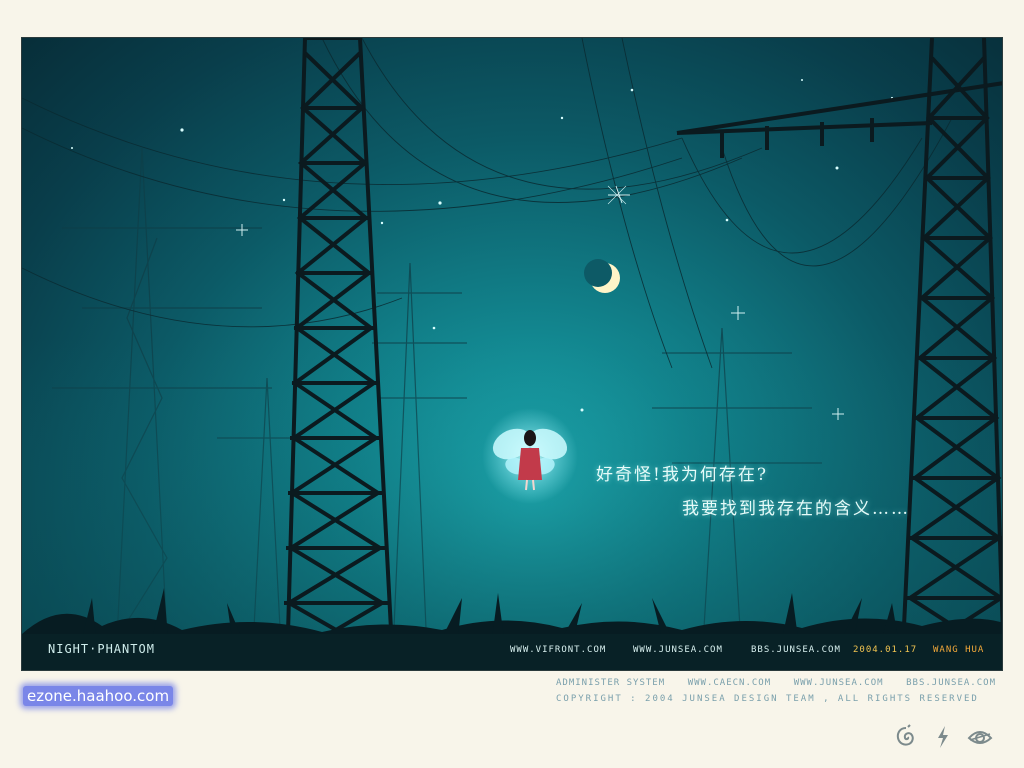 This screenshot has height=768, width=1024. What do you see at coordinates (682, 475) in the screenshot?
I see `poem-line-1: 好奇怪!我为何存在?` at bounding box center [682, 475].